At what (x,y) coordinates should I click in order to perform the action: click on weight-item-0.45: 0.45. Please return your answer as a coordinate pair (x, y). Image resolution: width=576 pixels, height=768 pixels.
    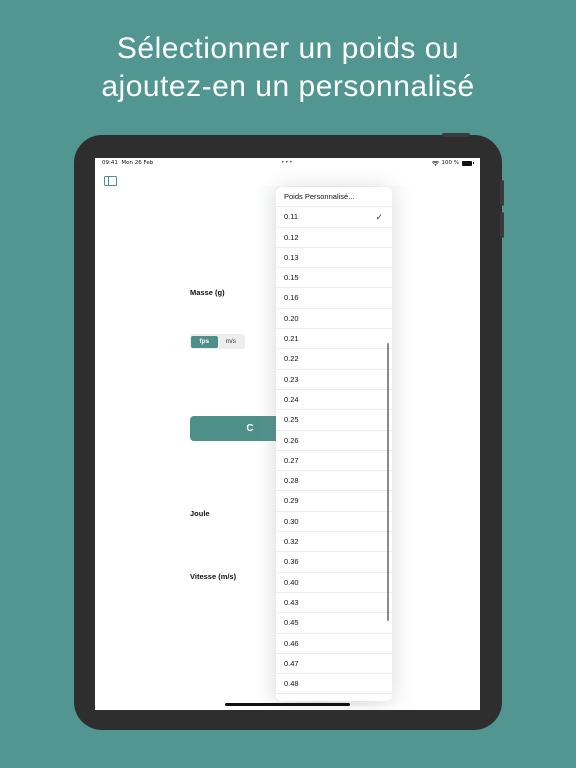
    Looking at the image, I should click on (334, 623).